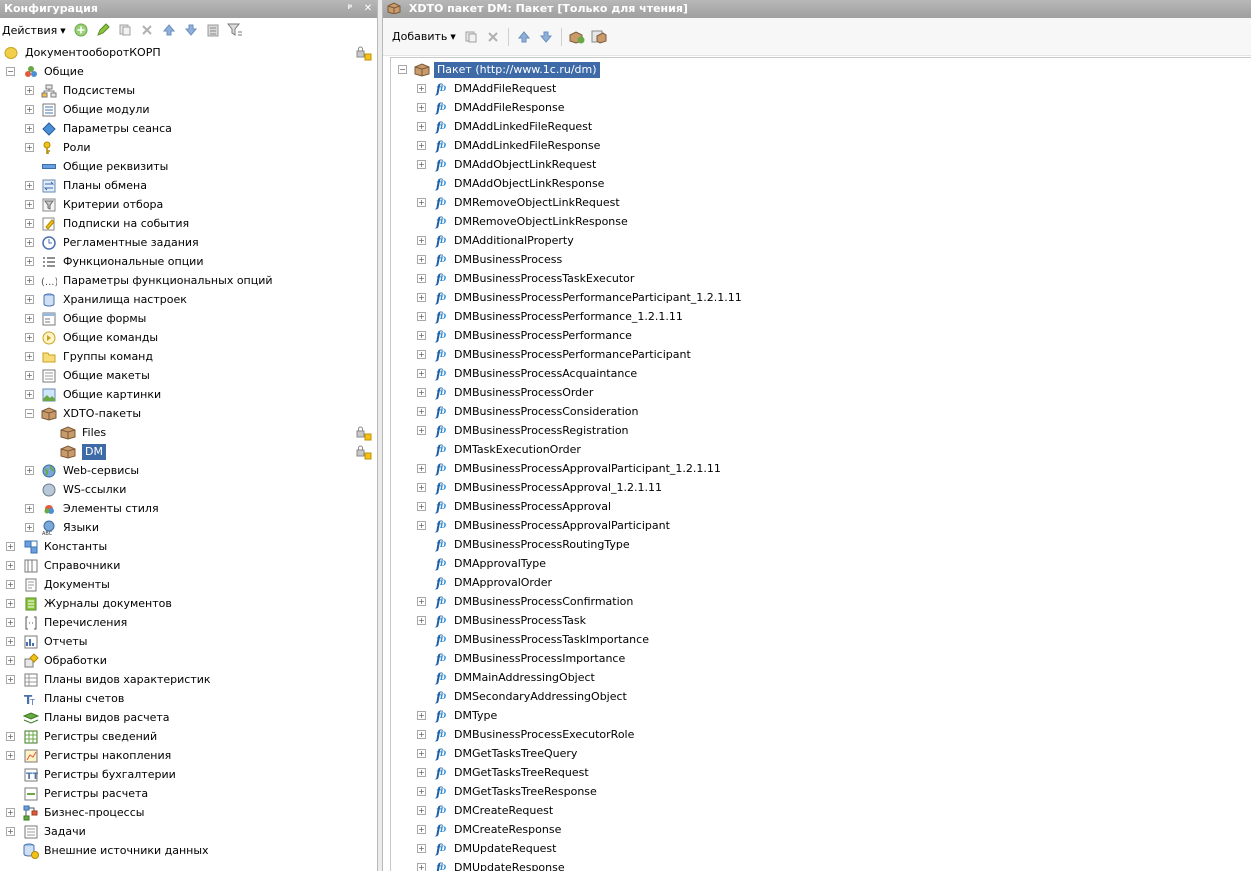  What do you see at coordinates (188, 52) in the screenshot?
I see `tree-root-node: ДокументооборотКОРП` at bounding box center [188, 52].